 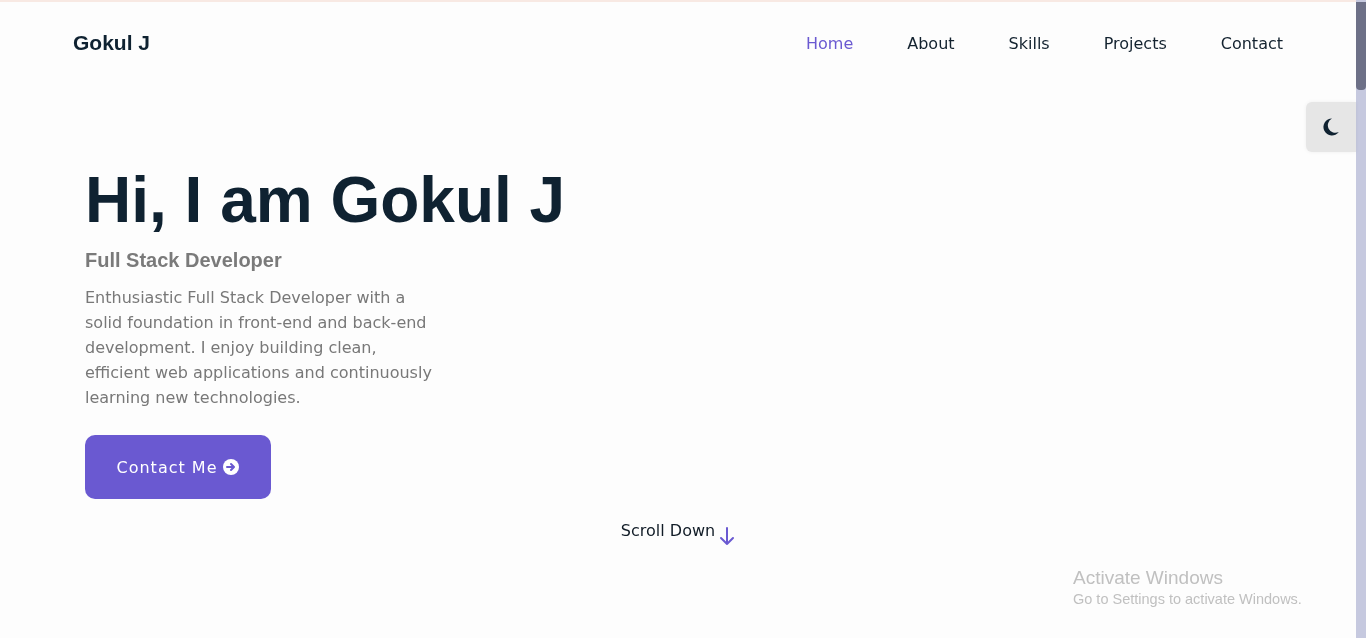 I want to click on moon-icon, so click(x=1331, y=127).